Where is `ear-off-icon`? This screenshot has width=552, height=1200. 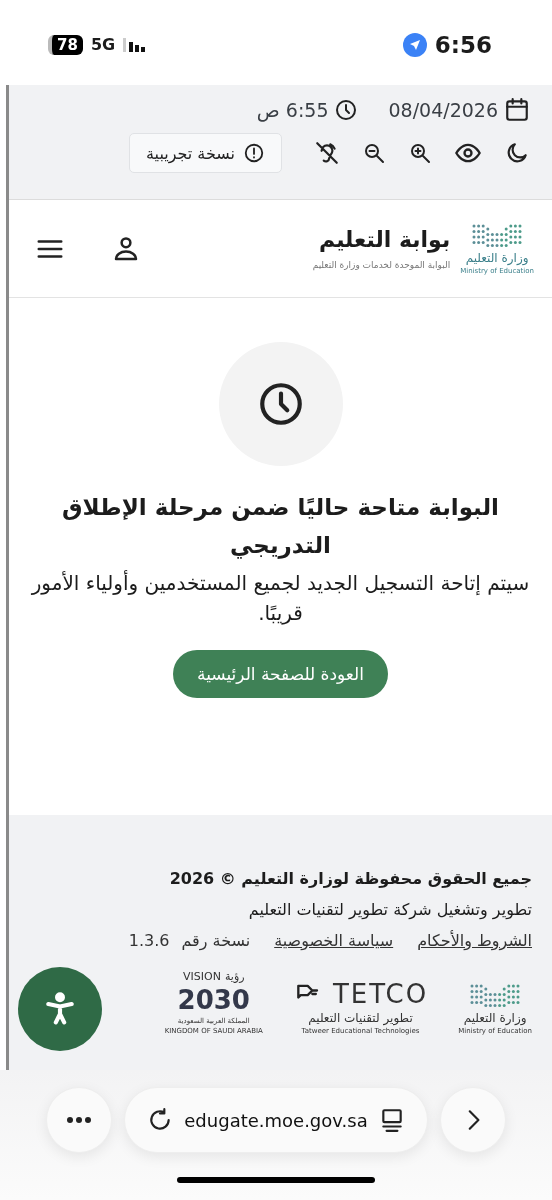 ear-off-icon is located at coordinates (327, 153).